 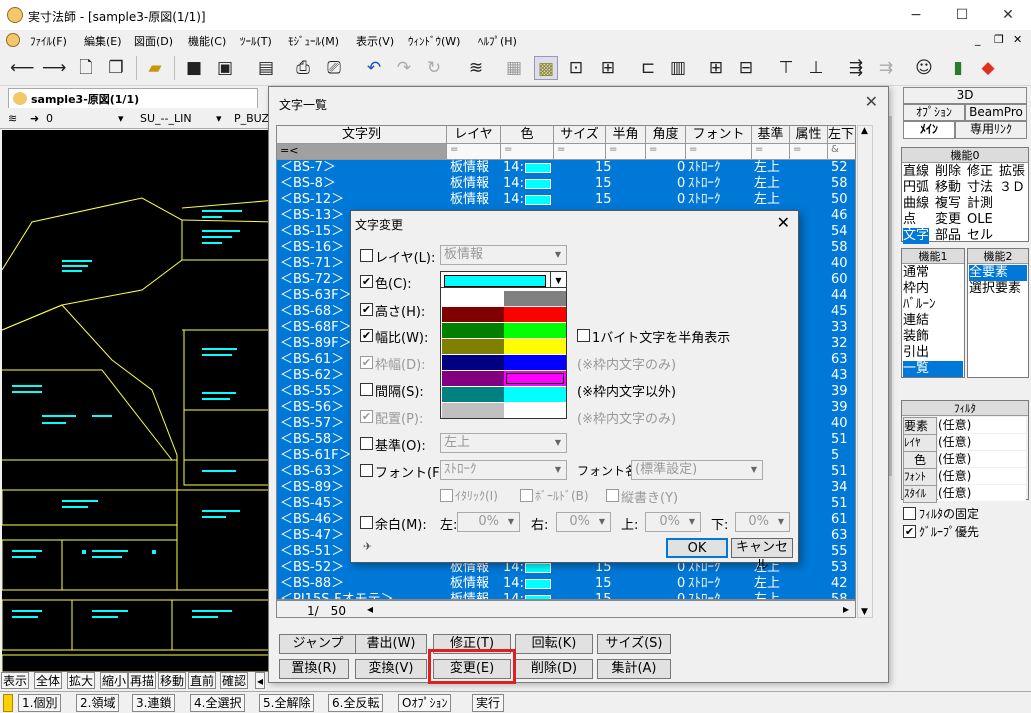 I want to click on filter-half: =, so click(x=626, y=152).